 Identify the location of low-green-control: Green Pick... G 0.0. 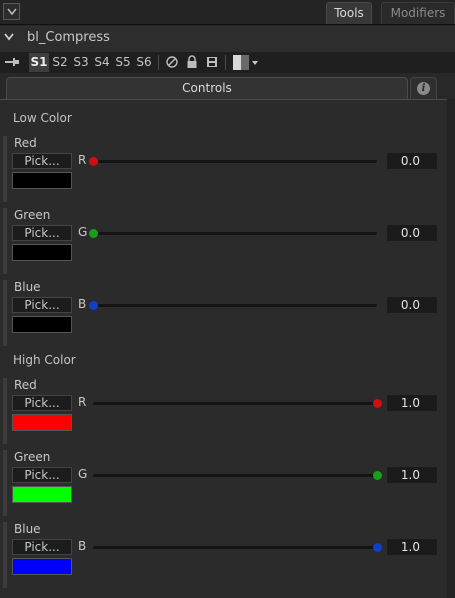
(225, 241).